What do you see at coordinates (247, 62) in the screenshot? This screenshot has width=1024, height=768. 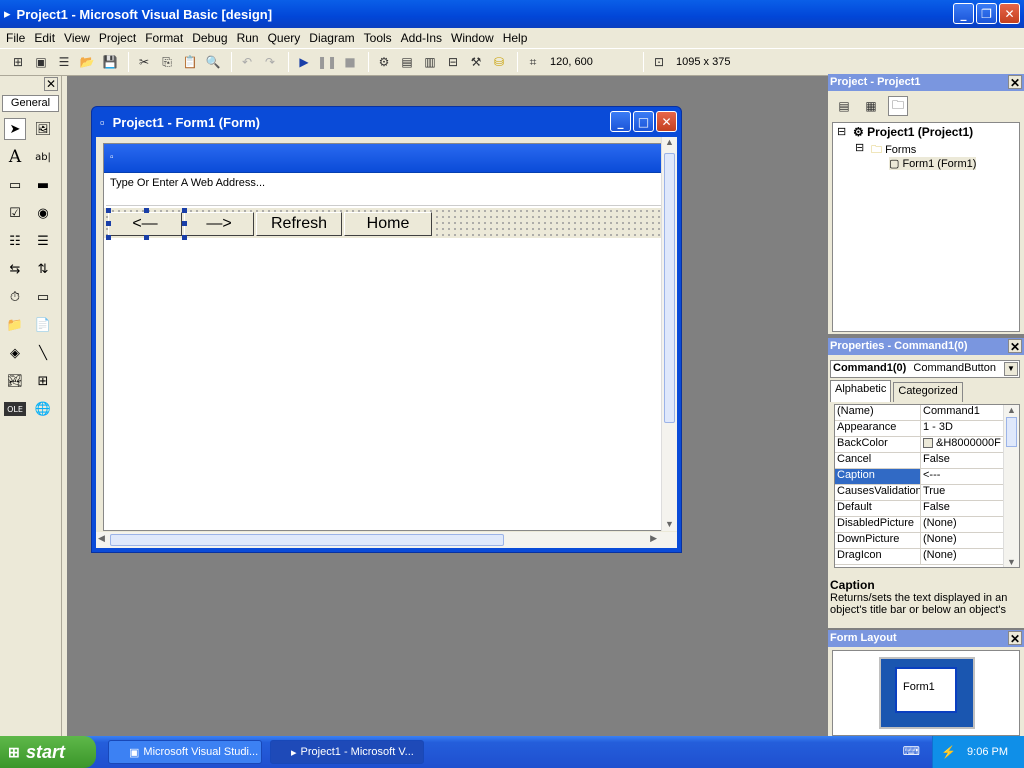 I see `undo-icon: ↶` at bounding box center [247, 62].